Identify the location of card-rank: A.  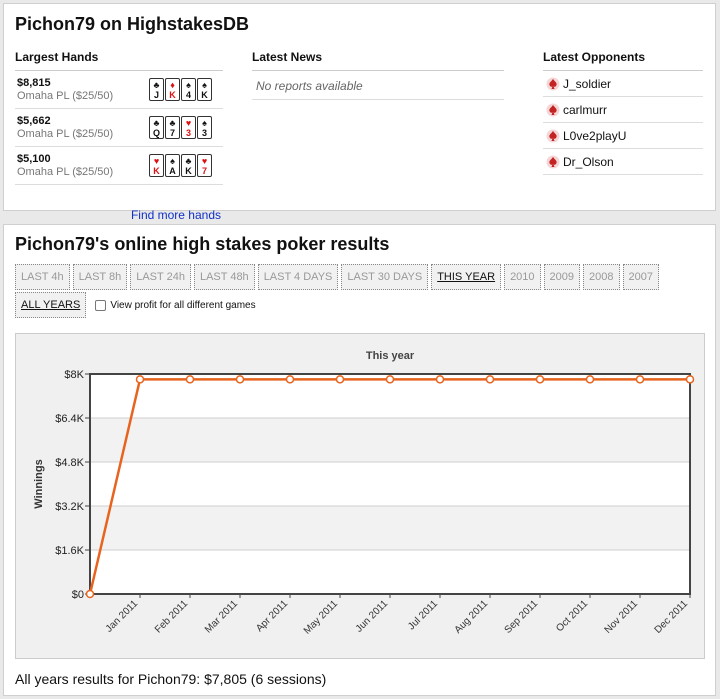
(172, 171).